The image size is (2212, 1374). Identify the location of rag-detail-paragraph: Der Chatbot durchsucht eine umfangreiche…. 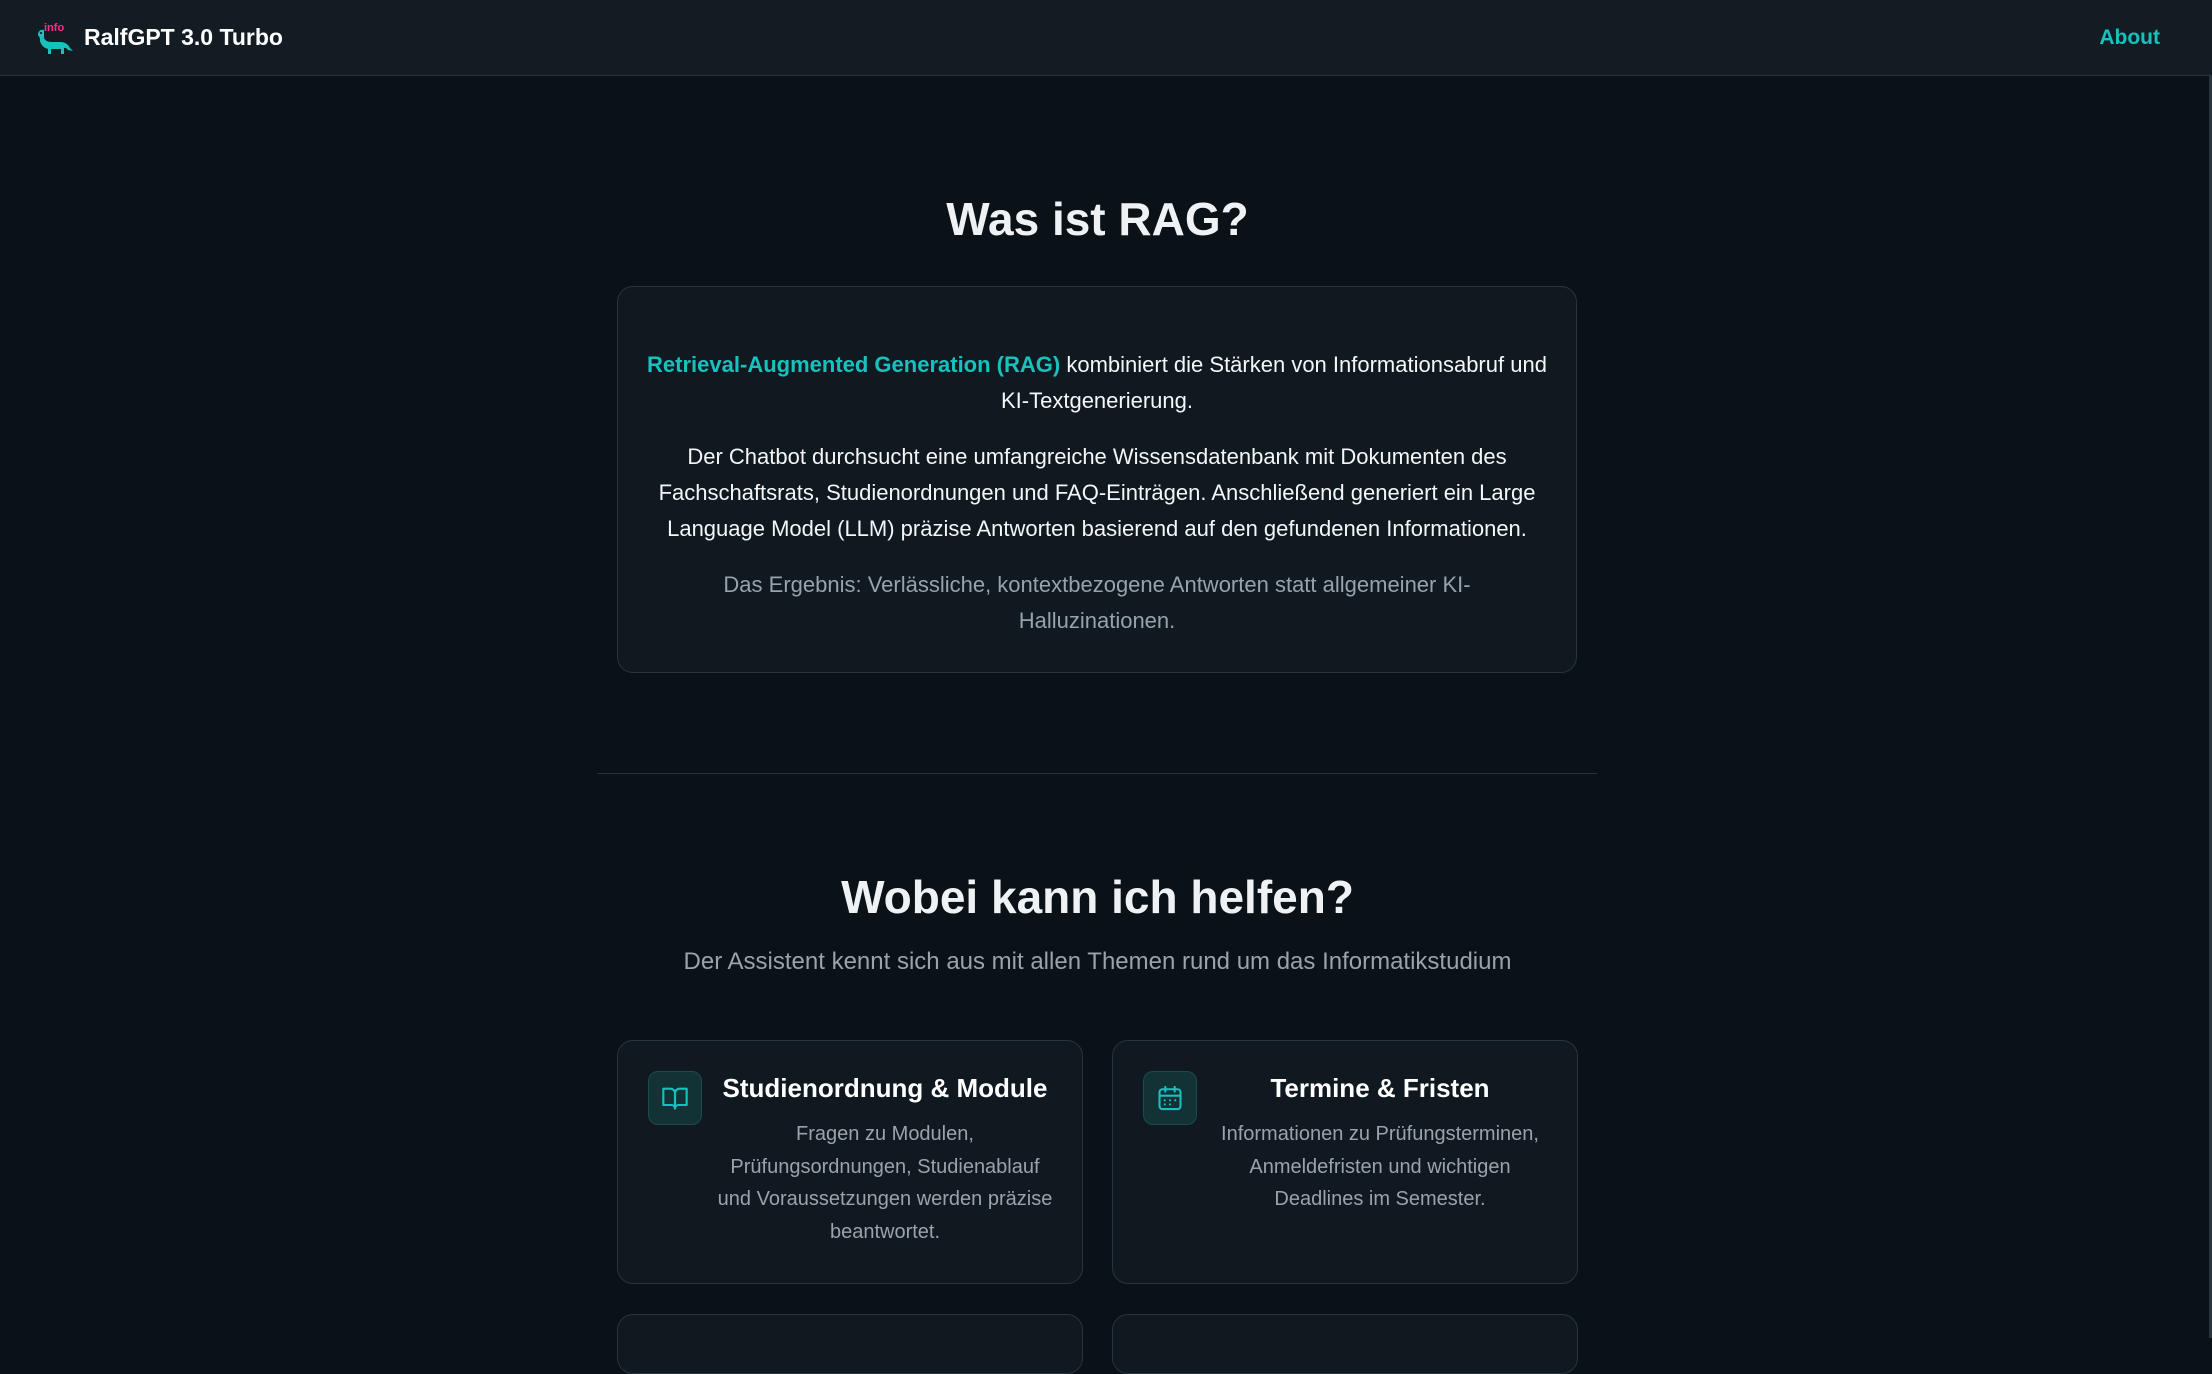
(1097, 492).